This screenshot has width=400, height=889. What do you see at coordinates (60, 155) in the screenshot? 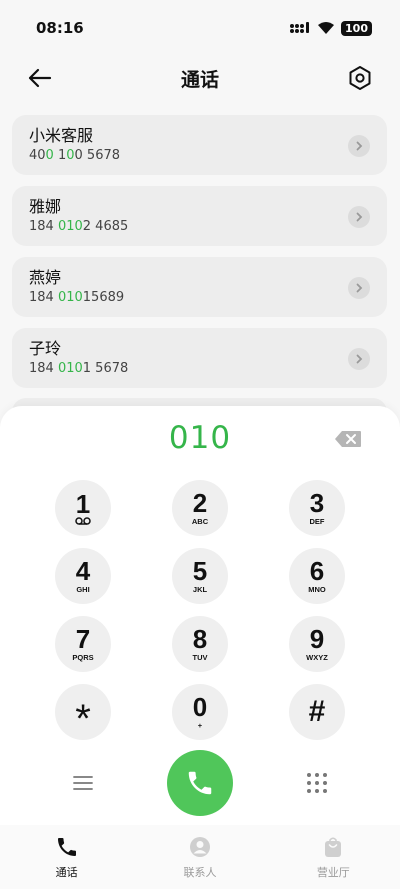
I see `number-segment: 1` at bounding box center [60, 155].